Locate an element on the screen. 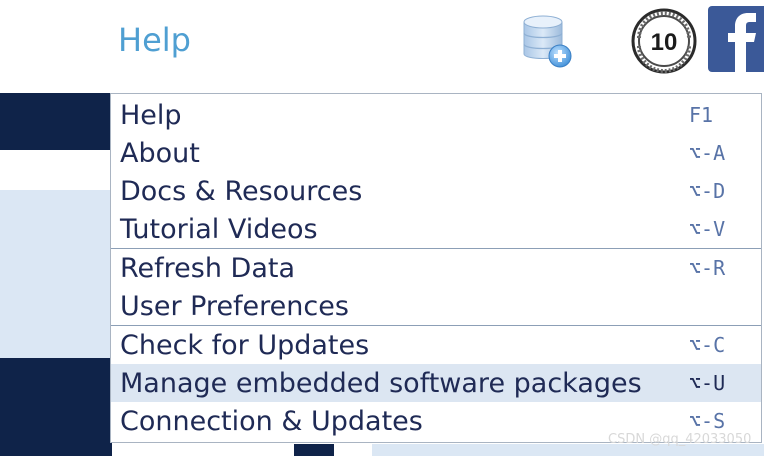 This screenshot has height=456, width=764. menu-item-help: Help F1 is located at coordinates (436, 115).